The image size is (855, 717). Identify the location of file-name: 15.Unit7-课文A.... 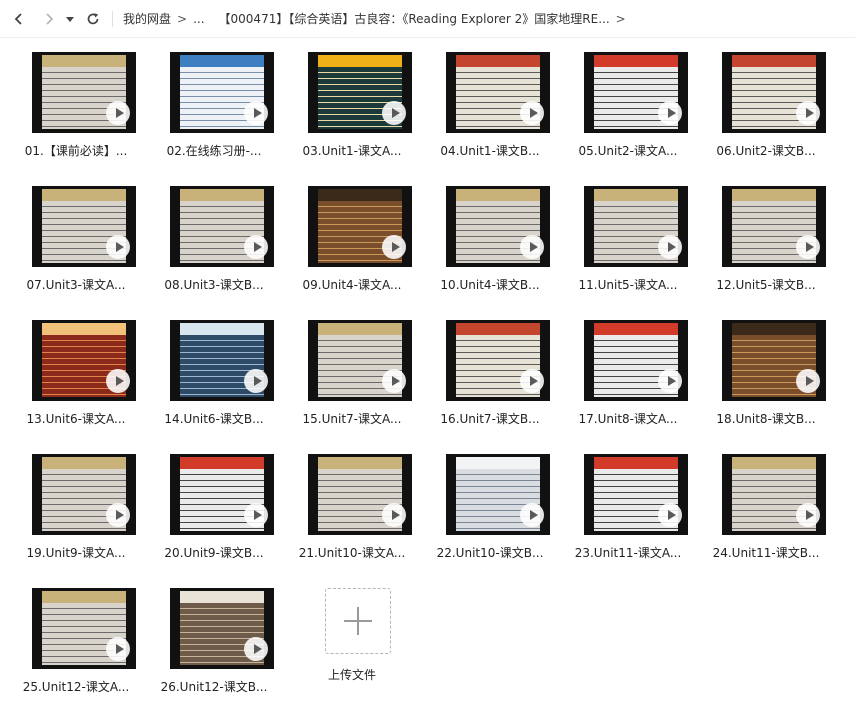
(352, 419).